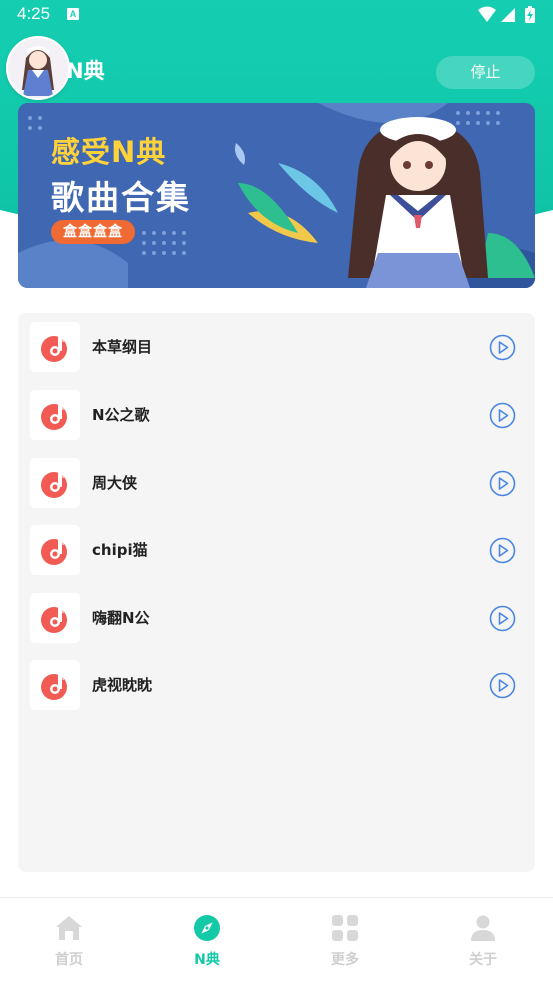  Describe the element at coordinates (85, 71) in the screenshot. I see `page-title: N典` at that location.